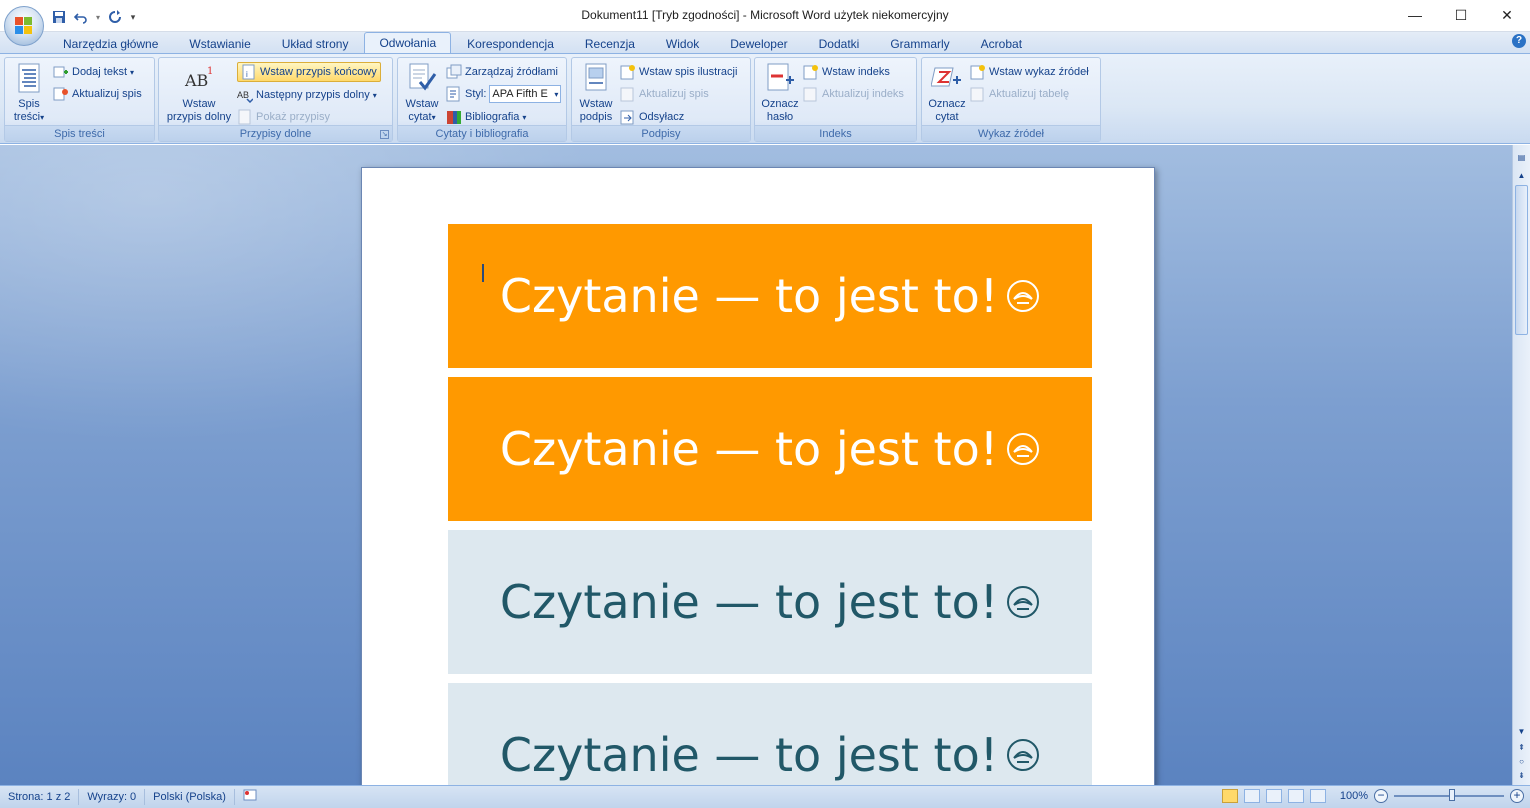 The height and width of the screenshot is (808, 1530). I want to click on zoom-in-button: +, so click(1517, 796).